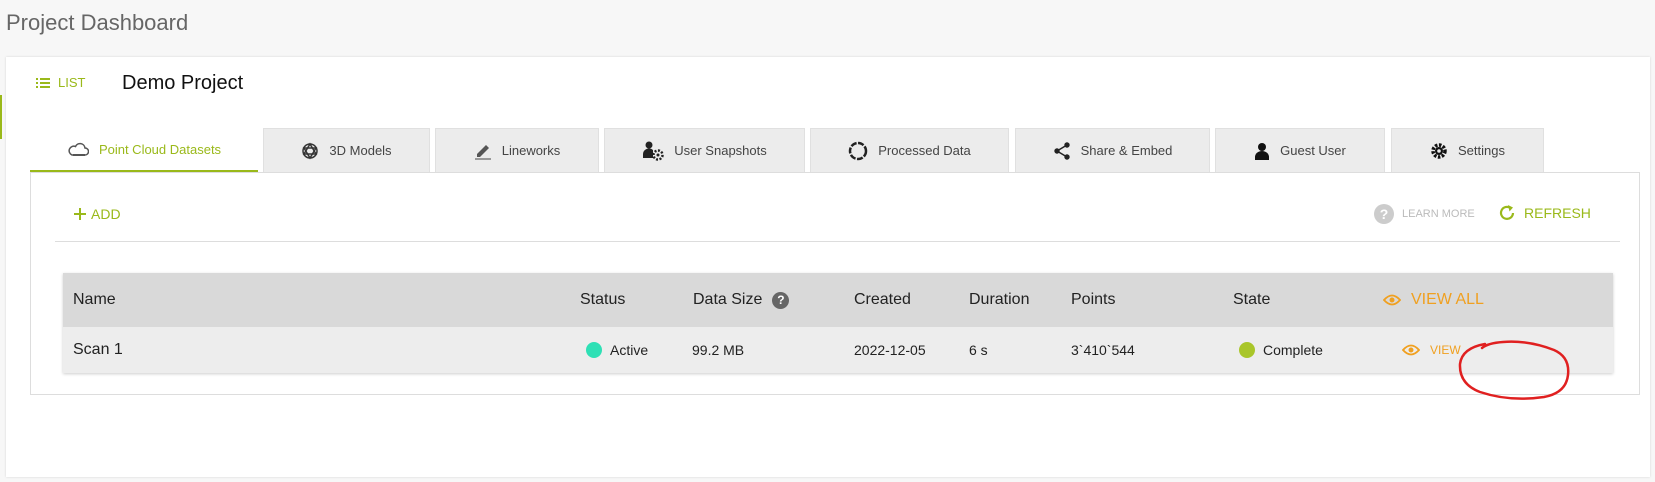 The height and width of the screenshot is (482, 1655). Describe the element at coordinates (98, 349) in the screenshot. I see `cell-name: Scan 1` at that location.